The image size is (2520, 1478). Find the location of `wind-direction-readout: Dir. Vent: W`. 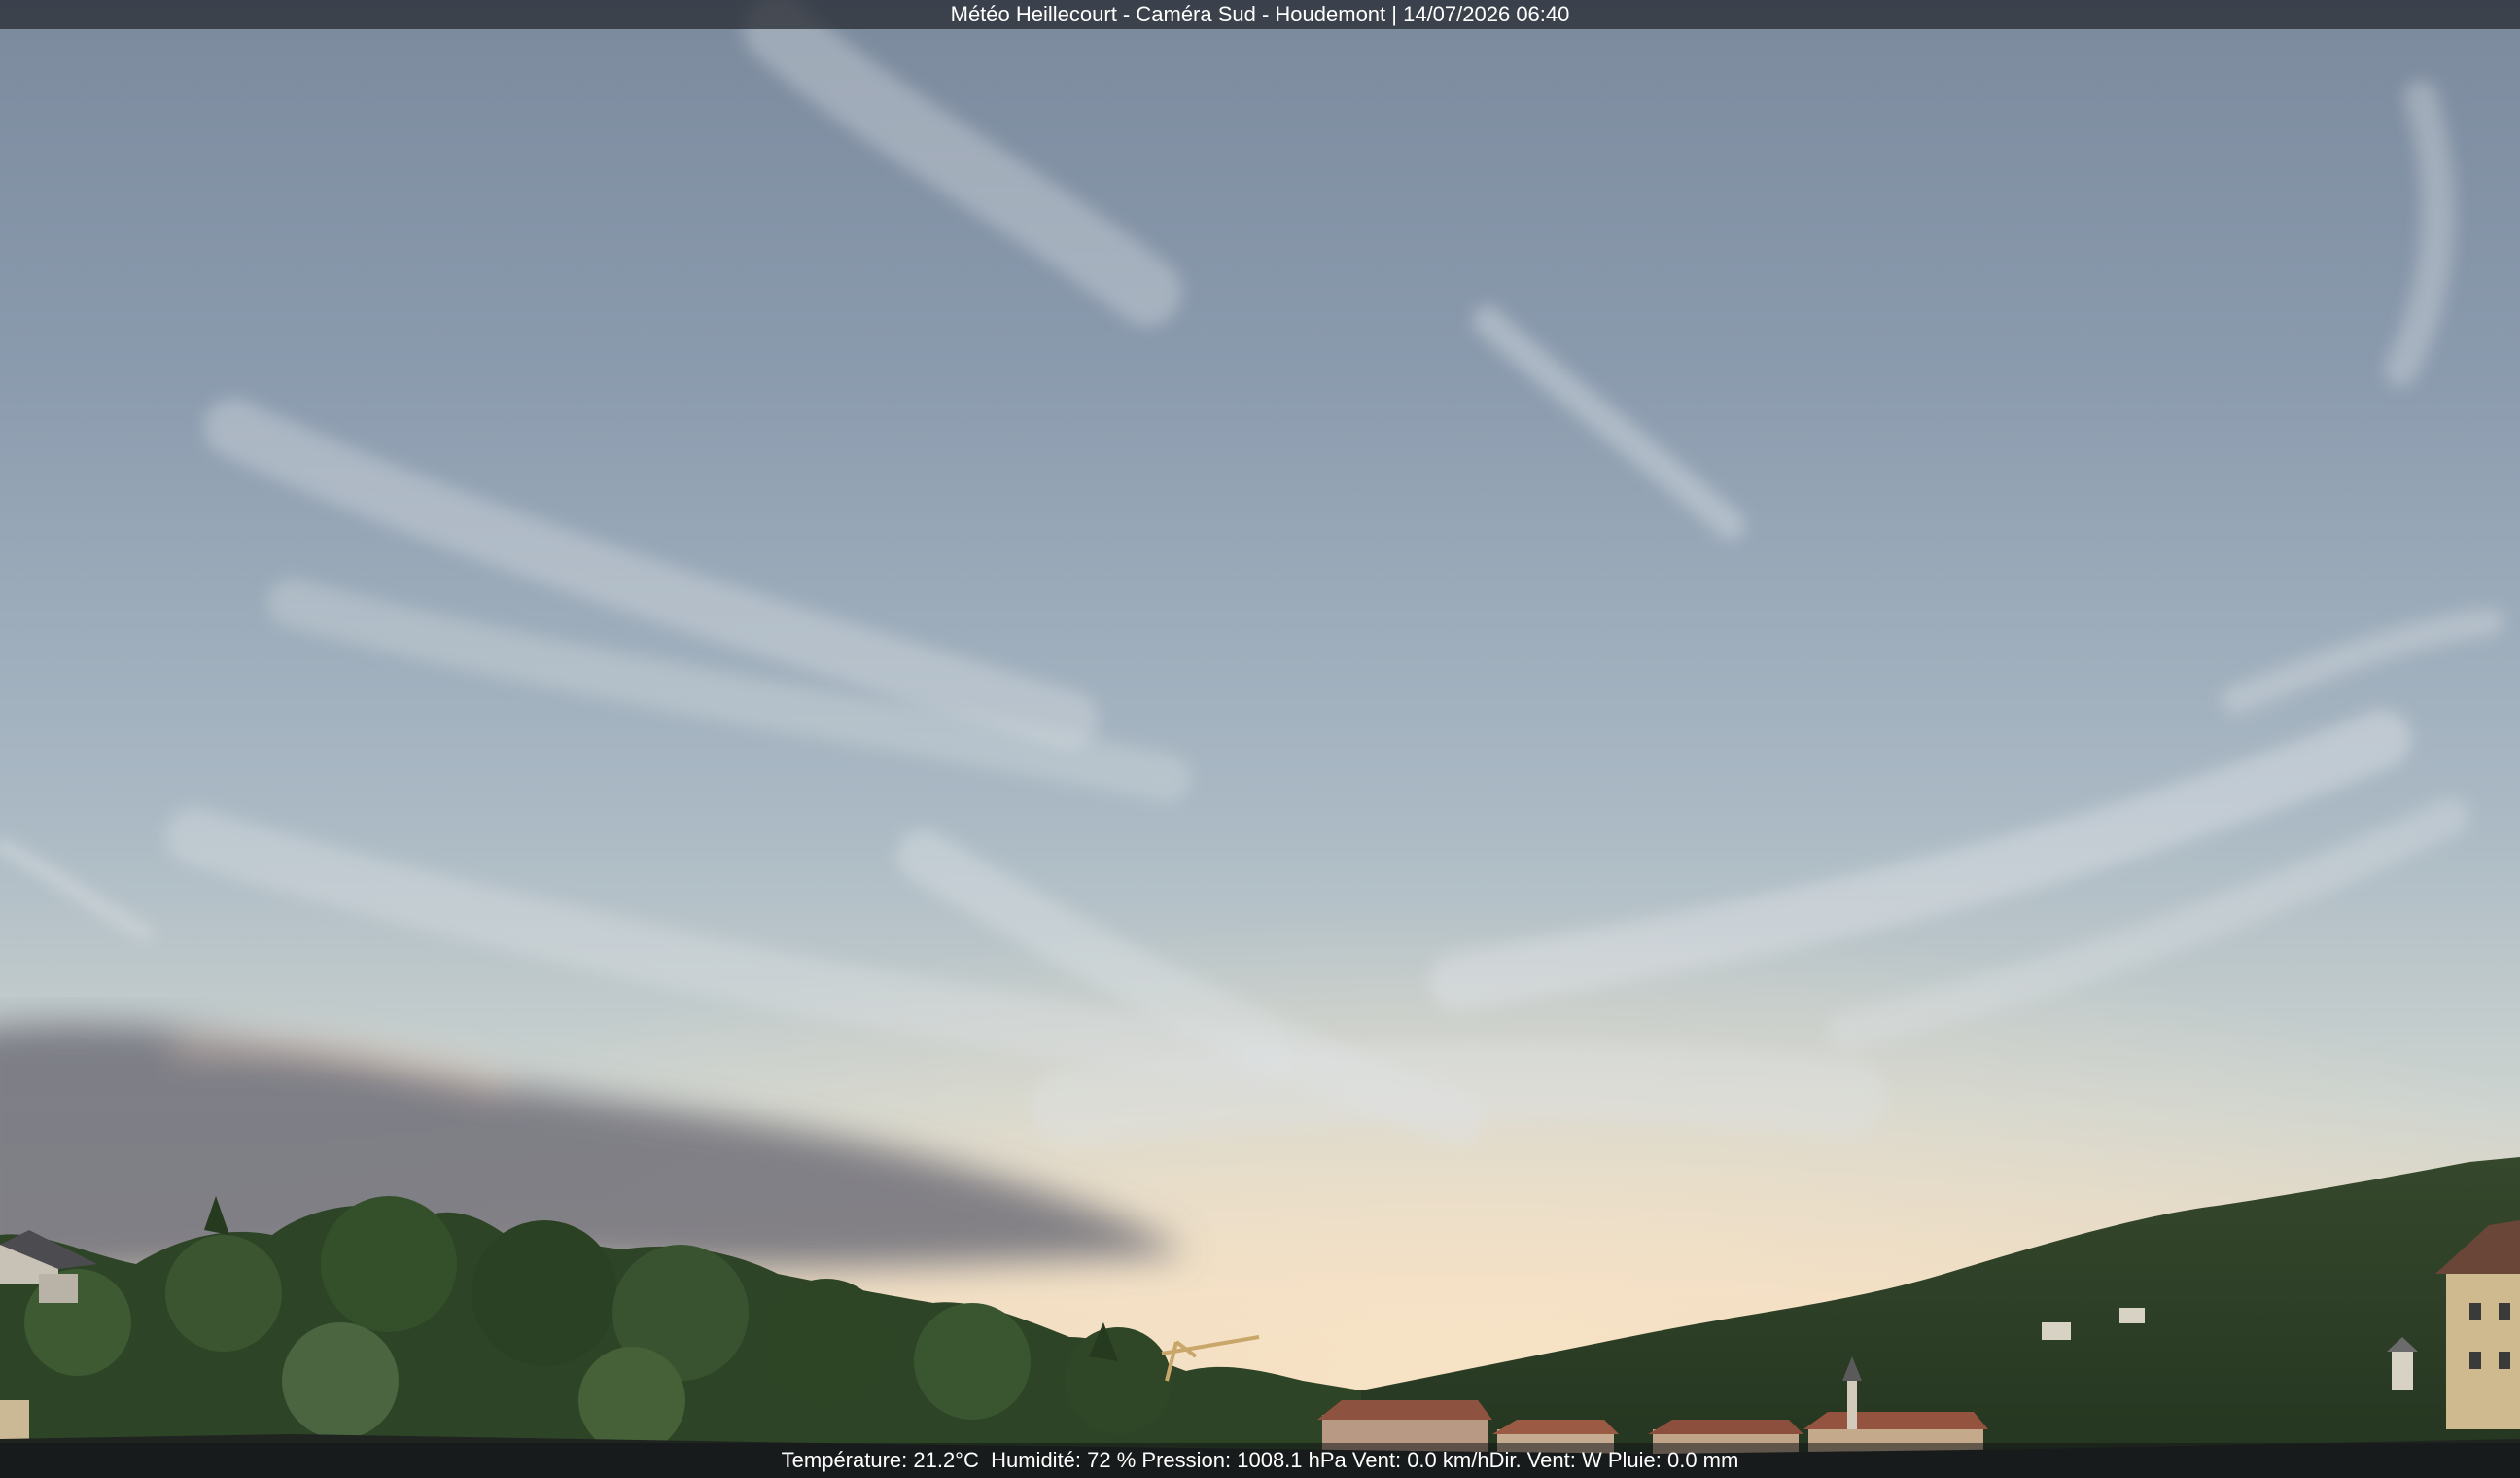

wind-direction-readout: Dir. Vent: W is located at coordinates (1545, 1460).